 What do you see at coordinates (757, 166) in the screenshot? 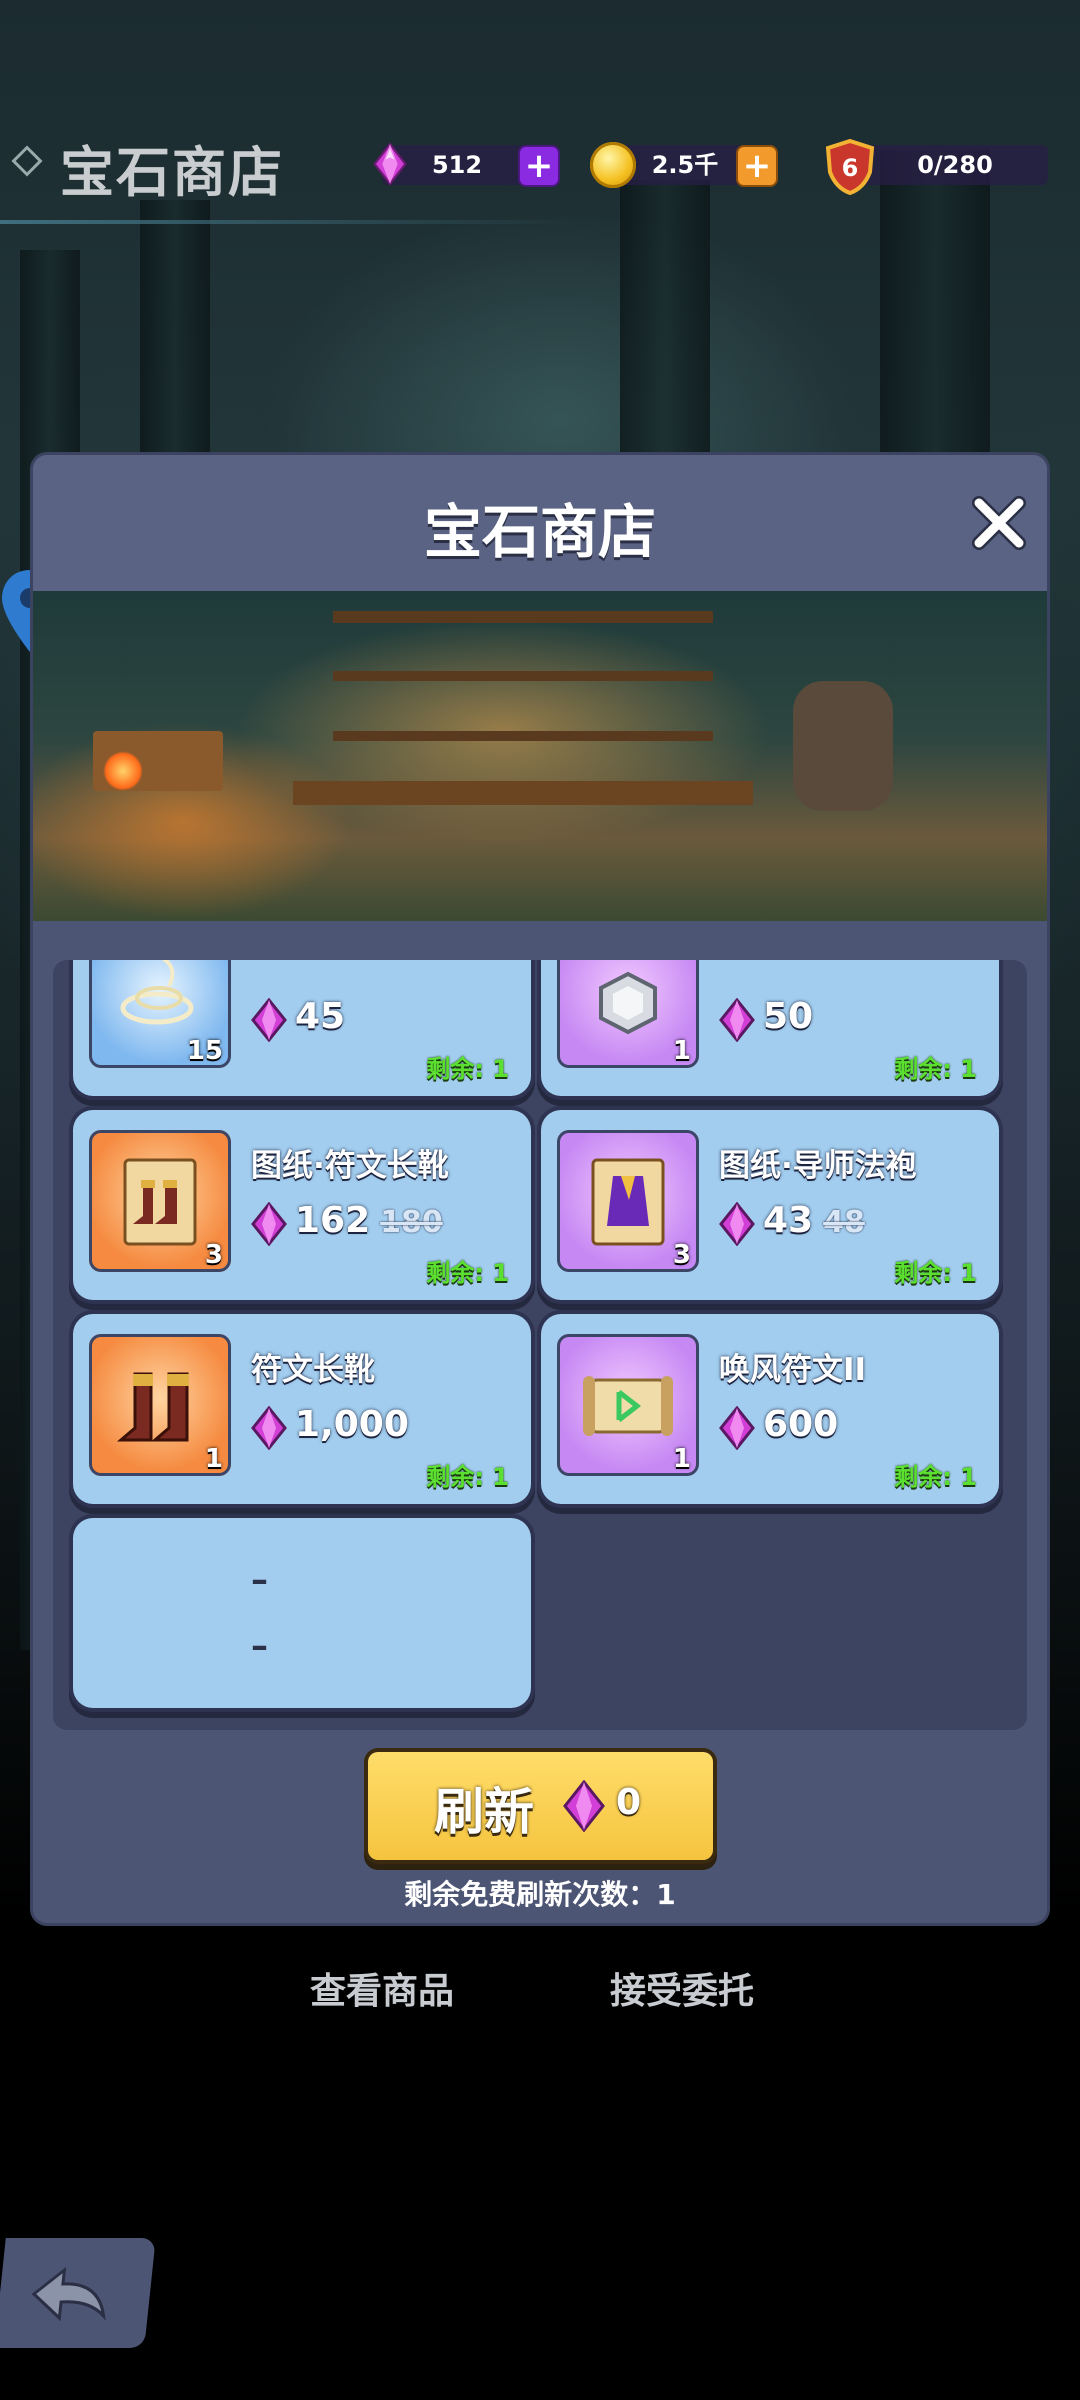
I see `add-coins-button: +` at bounding box center [757, 166].